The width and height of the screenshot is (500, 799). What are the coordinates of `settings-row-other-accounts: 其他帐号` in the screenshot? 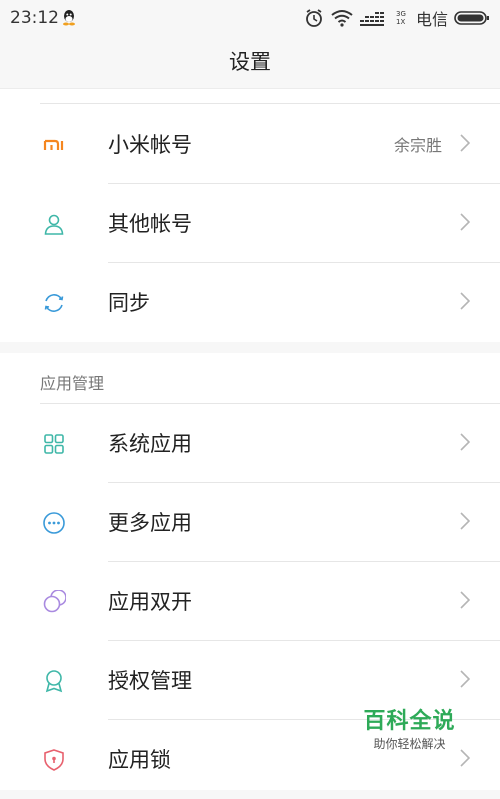 It's located at (250, 223).